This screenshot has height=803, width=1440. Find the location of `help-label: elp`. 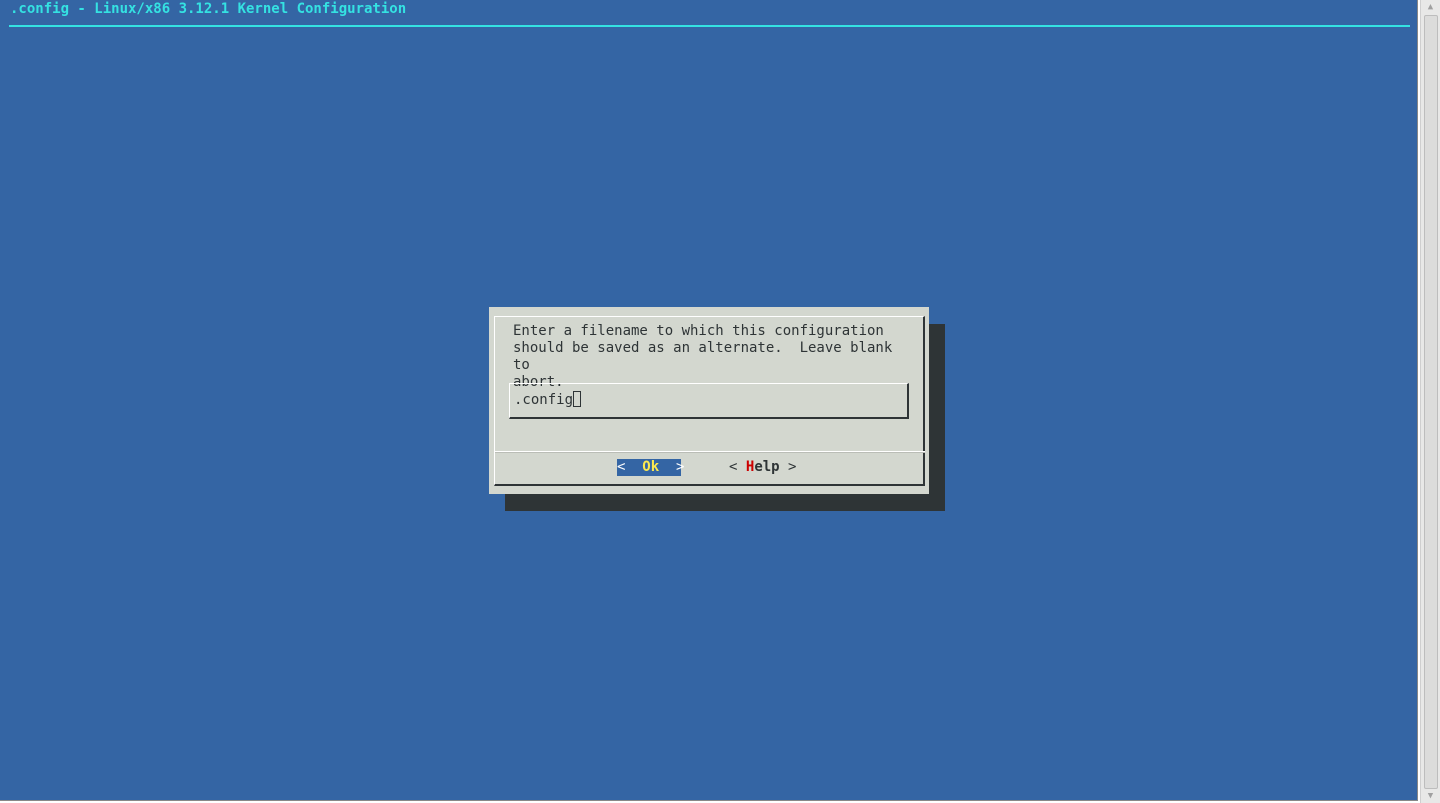

help-label: elp is located at coordinates (767, 467).